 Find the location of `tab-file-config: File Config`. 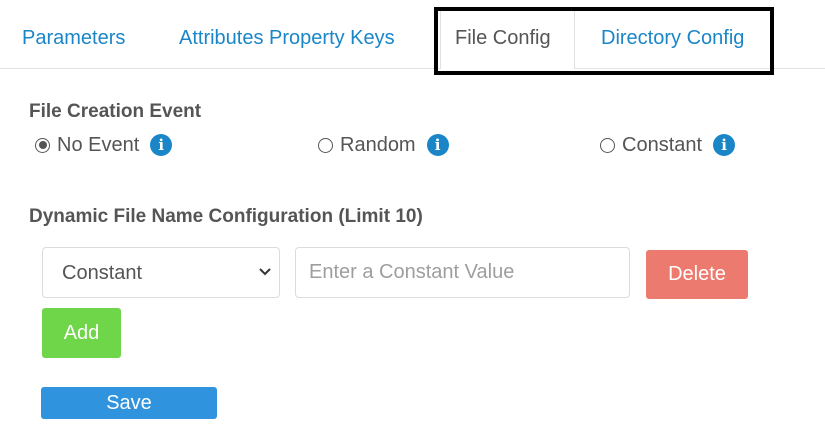

tab-file-config: File Config is located at coordinates (503, 34).